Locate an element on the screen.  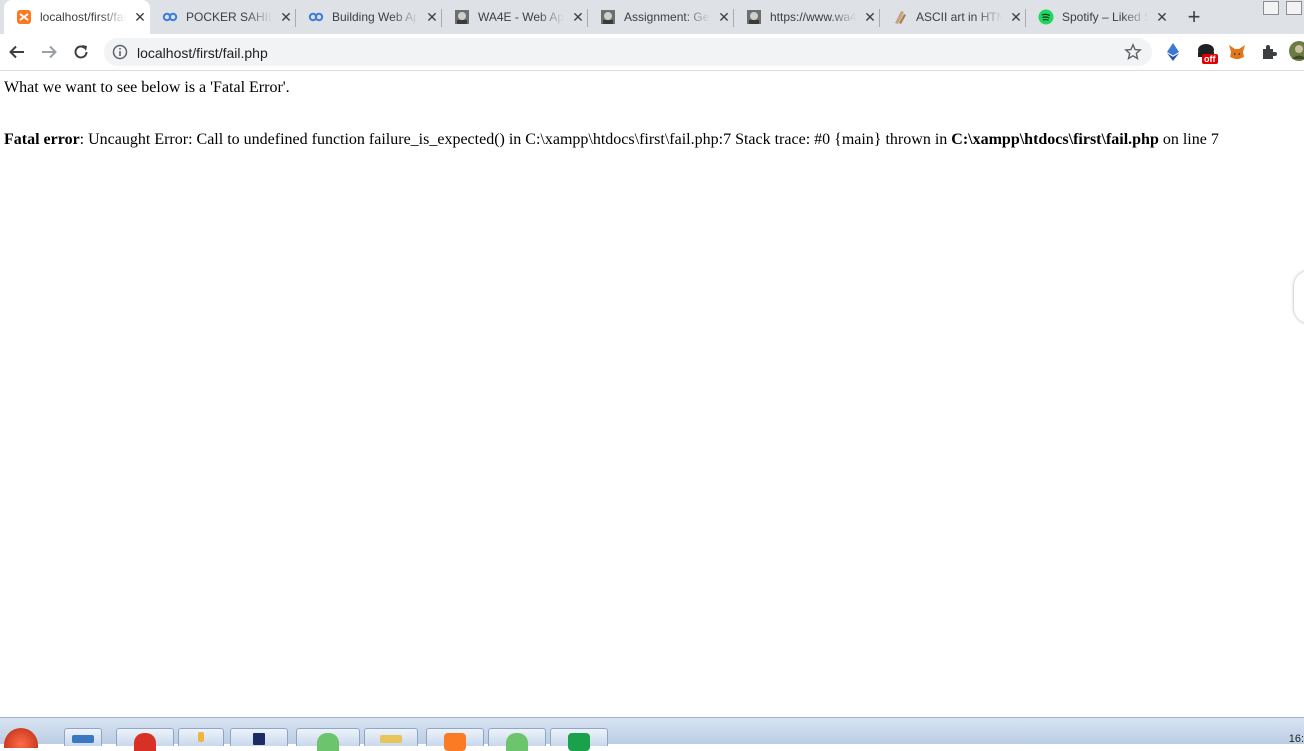
forward-button is located at coordinates (49, 52).